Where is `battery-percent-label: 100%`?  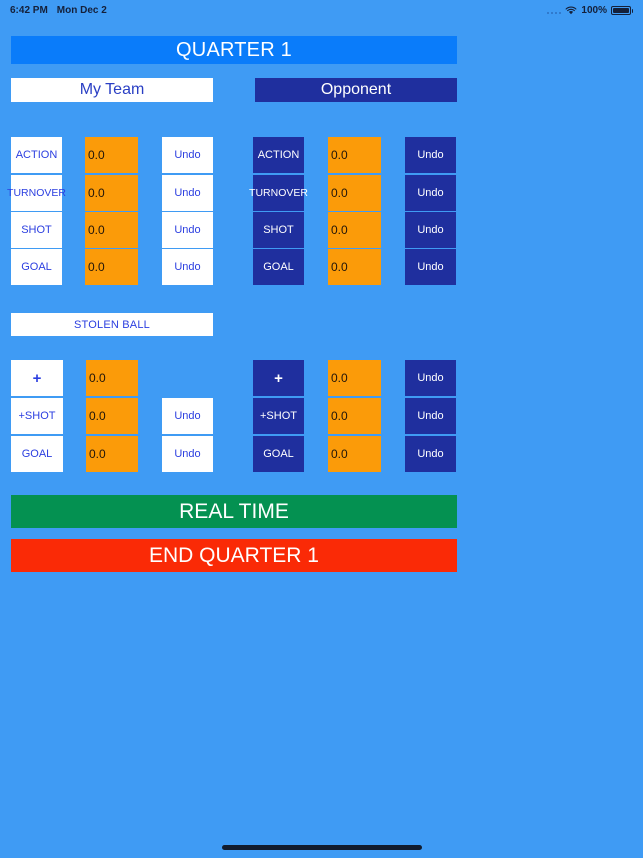 battery-percent-label: 100% is located at coordinates (594, 10).